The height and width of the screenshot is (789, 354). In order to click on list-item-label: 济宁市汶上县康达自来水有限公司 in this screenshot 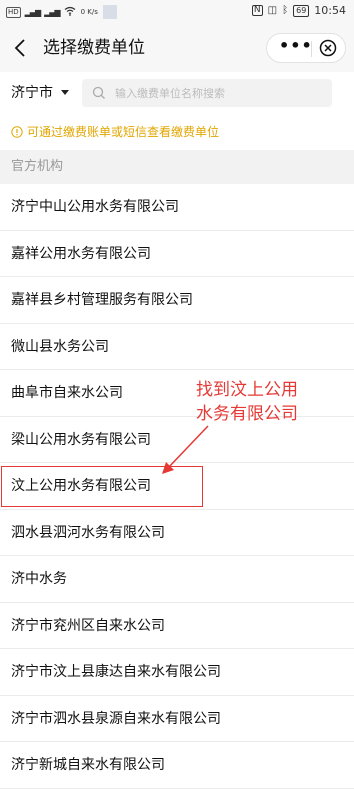, I will do `click(116, 672)`.